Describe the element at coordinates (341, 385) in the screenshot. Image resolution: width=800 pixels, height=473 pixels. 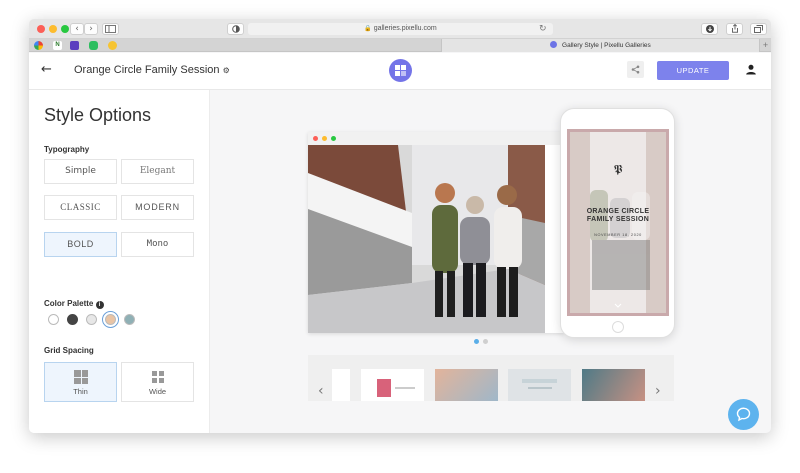
I see `thumbnail-partial` at that location.